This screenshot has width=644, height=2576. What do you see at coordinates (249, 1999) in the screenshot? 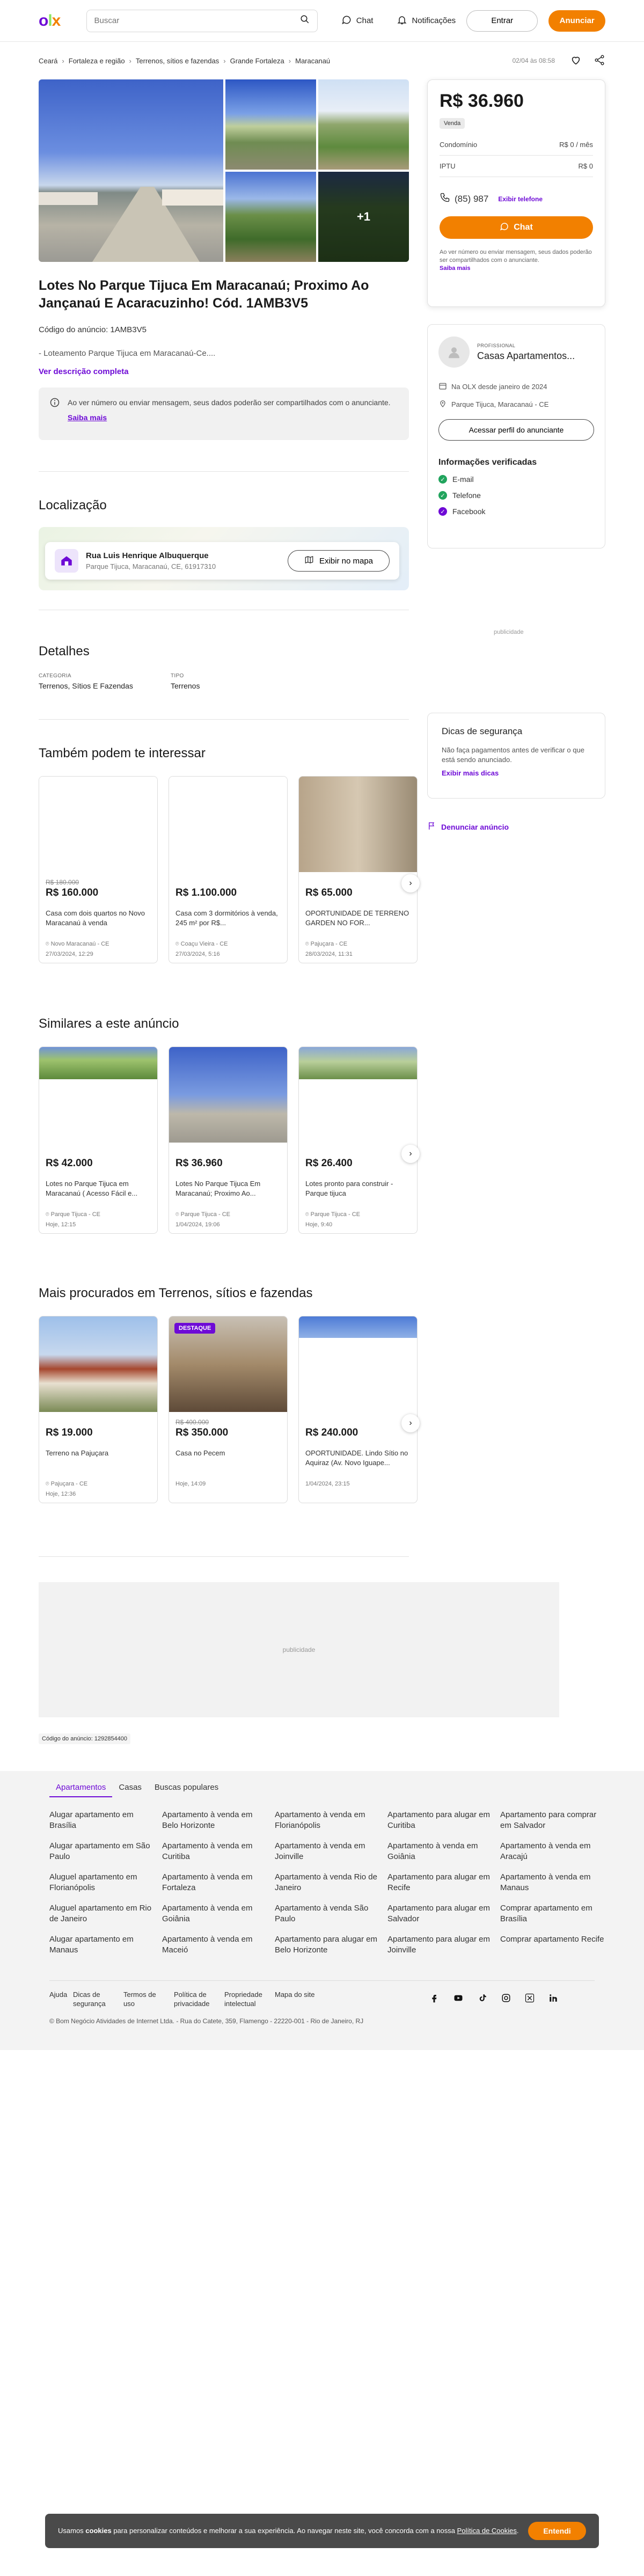
I see `footer-link: Propriedade intelectual` at bounding box center [249, 1999].